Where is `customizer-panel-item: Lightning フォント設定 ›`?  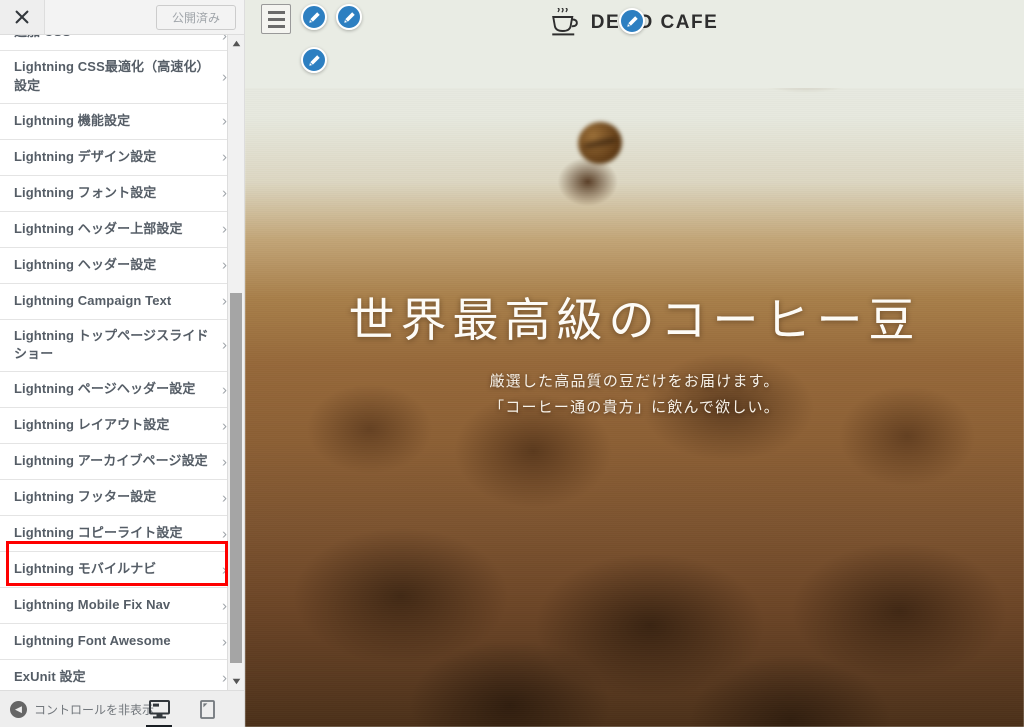
customizer-panel-item: Lightning フォント設定 › is located at coordinates (118, 193).